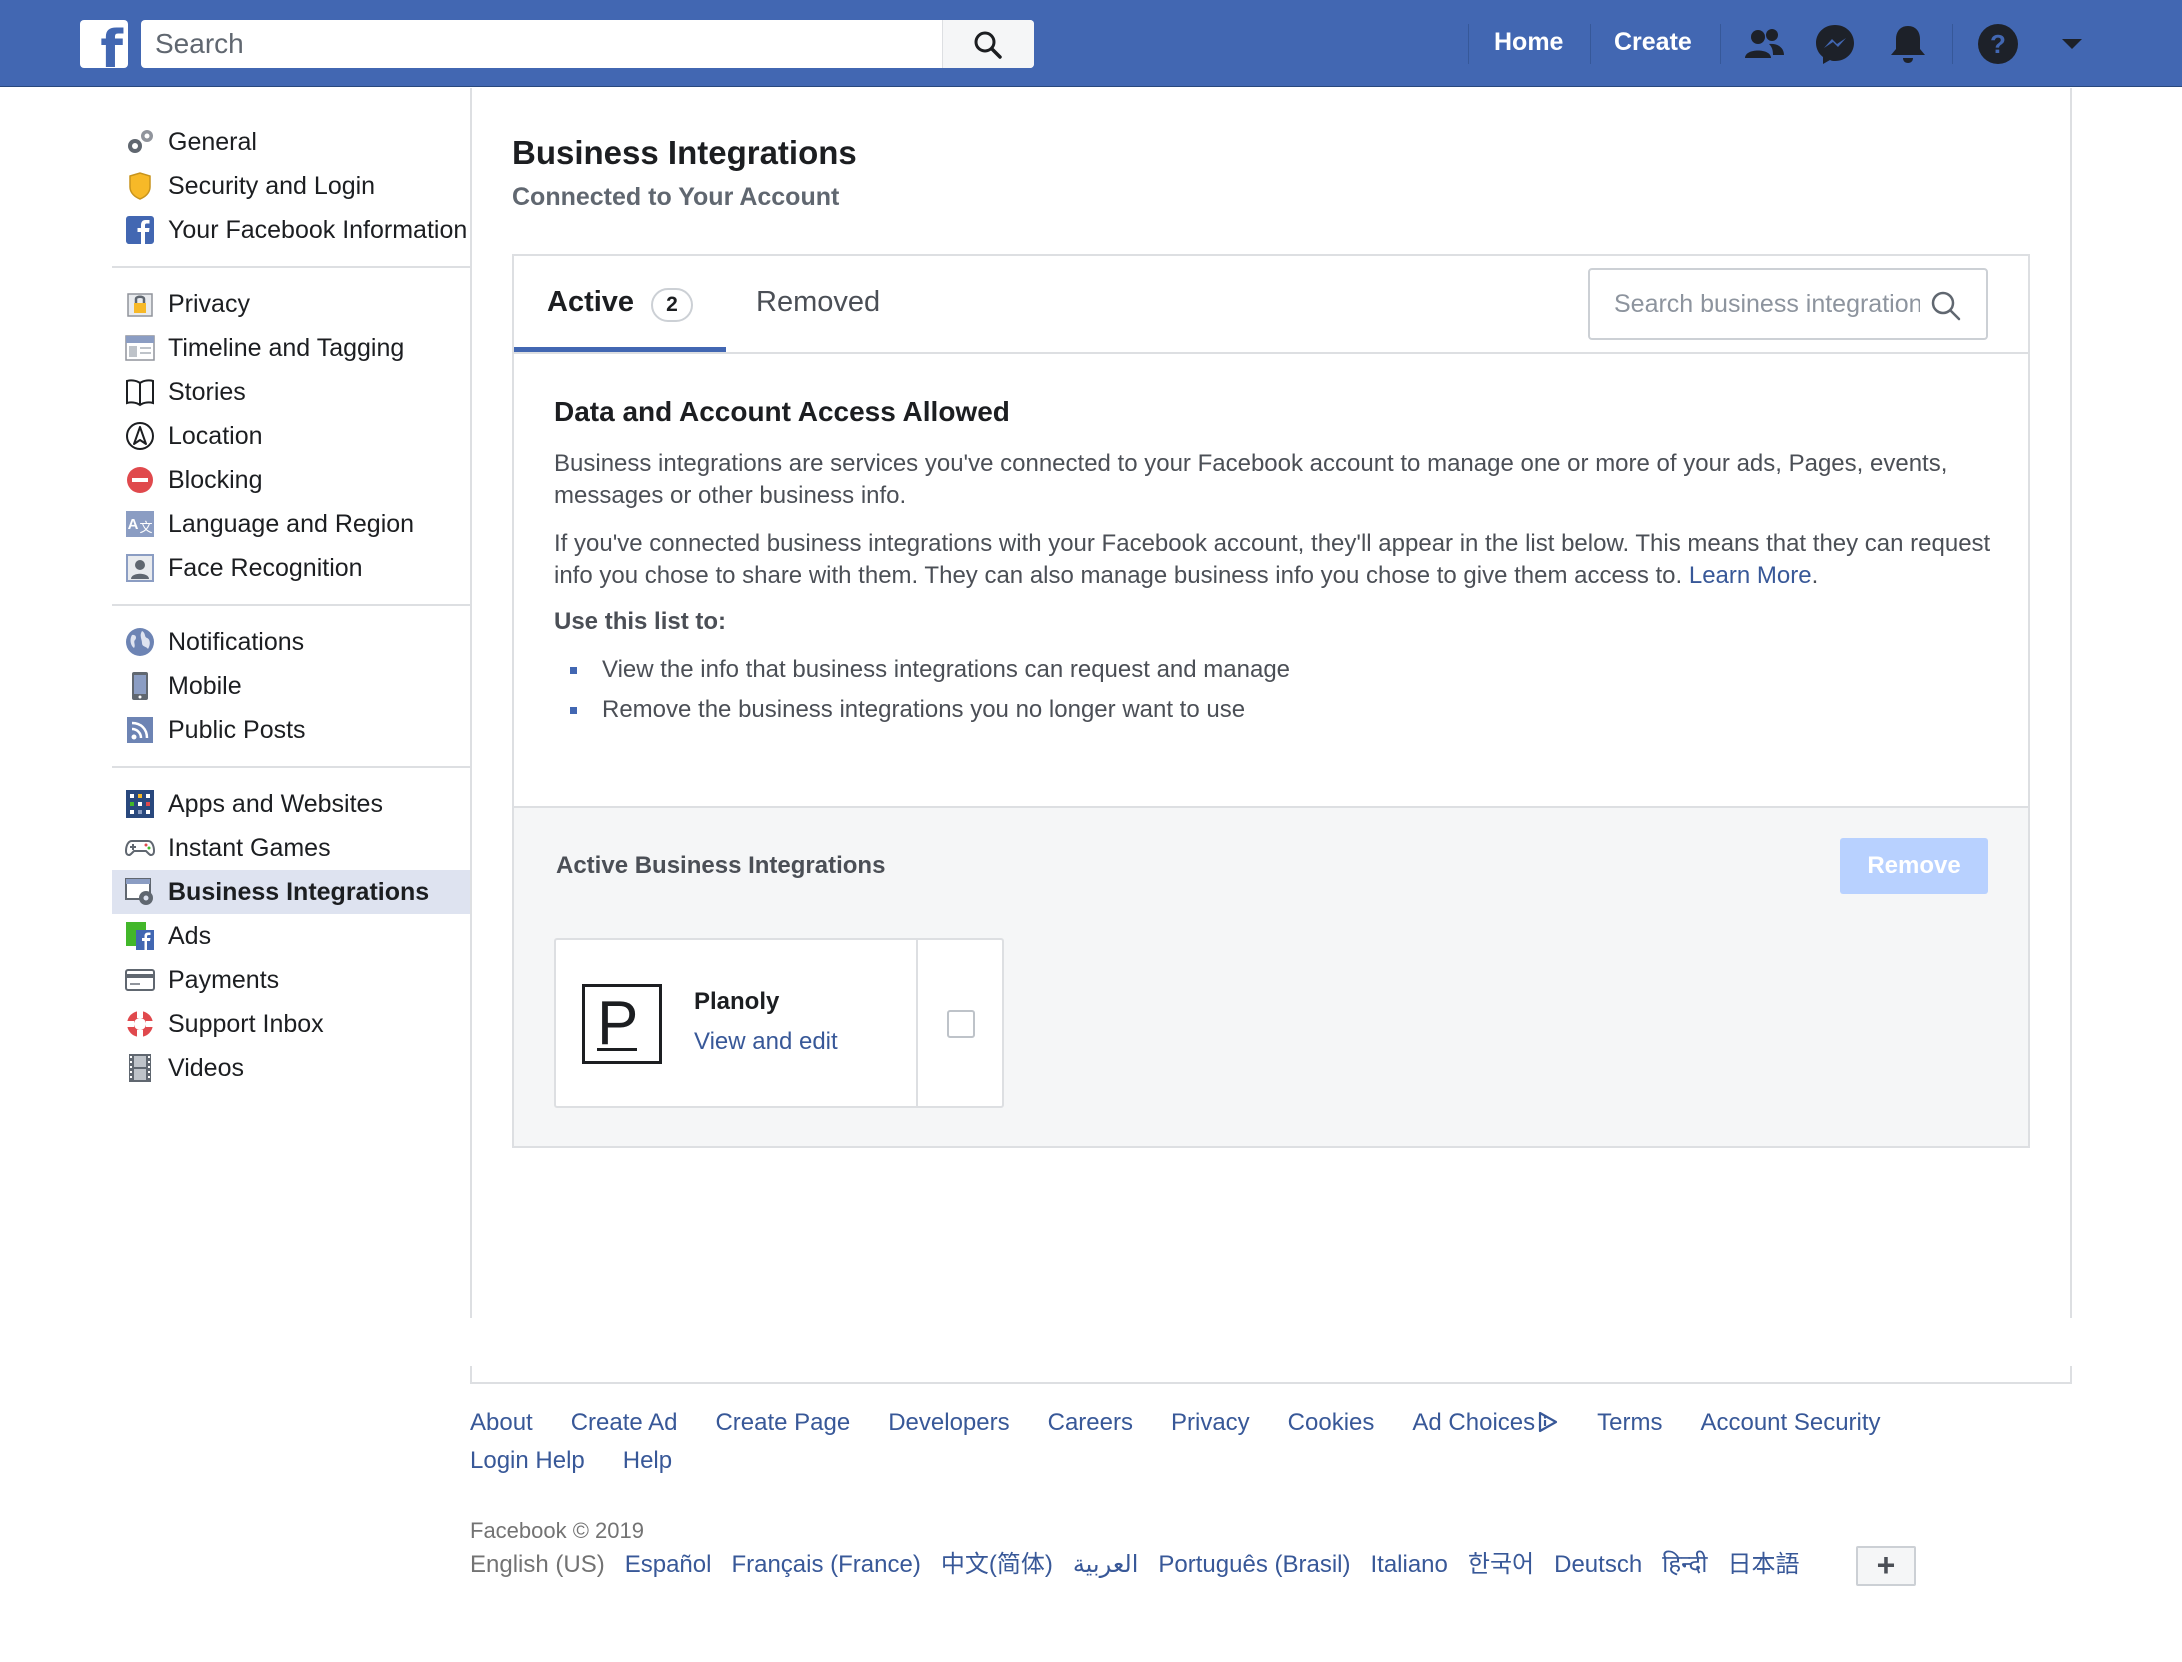 This screenshot has width=2182, height=1662. I want to click on learn-more-link: Learn More, so click(1750, 575).